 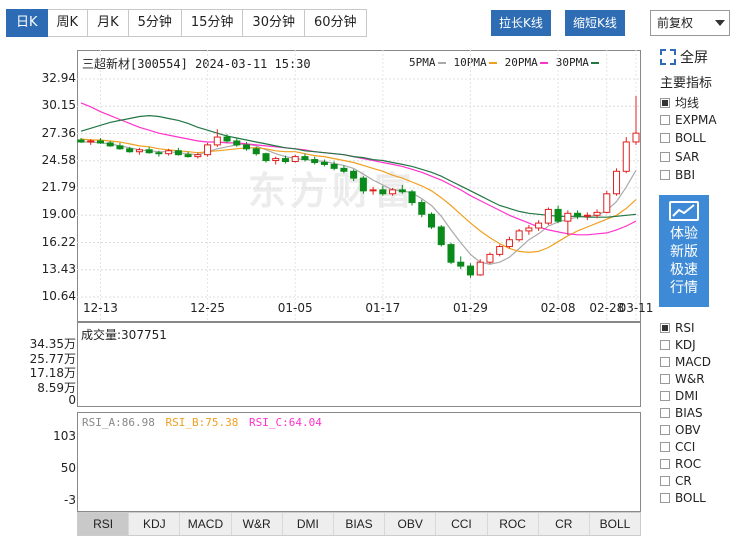 I want to click on price-y-tick: 30.15, so click(x=58, y=105).